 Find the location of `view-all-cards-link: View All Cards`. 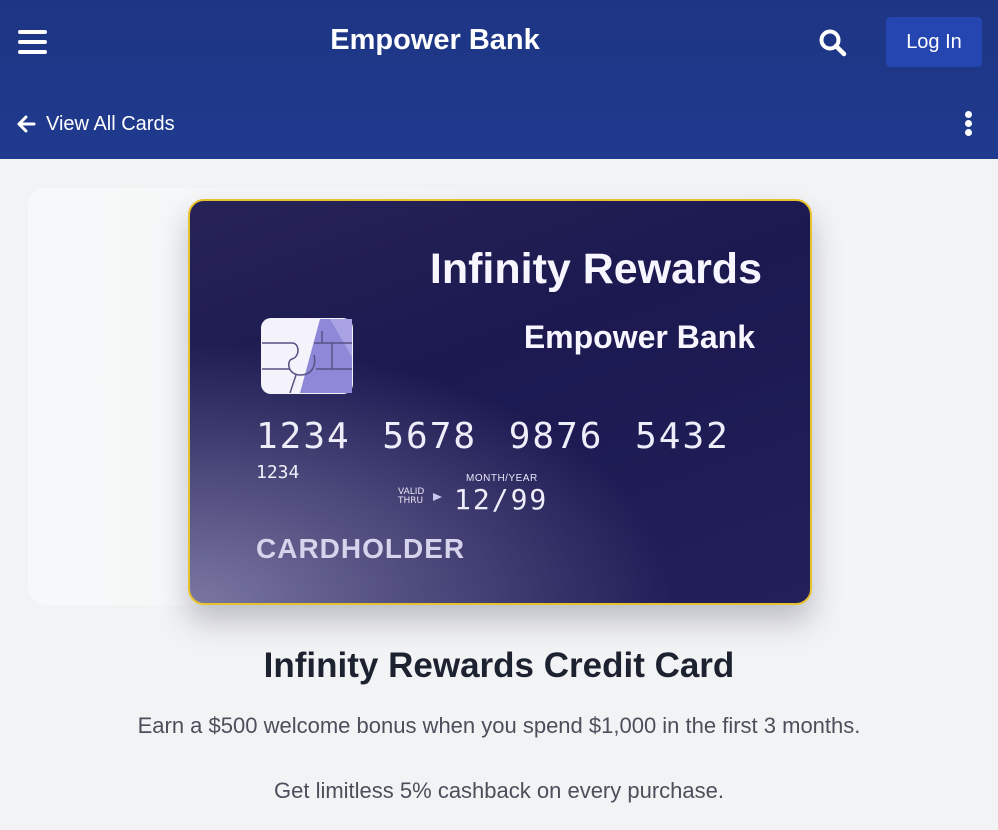

view-all-cards-link: View All Cards is located at coordinates (95, 124).